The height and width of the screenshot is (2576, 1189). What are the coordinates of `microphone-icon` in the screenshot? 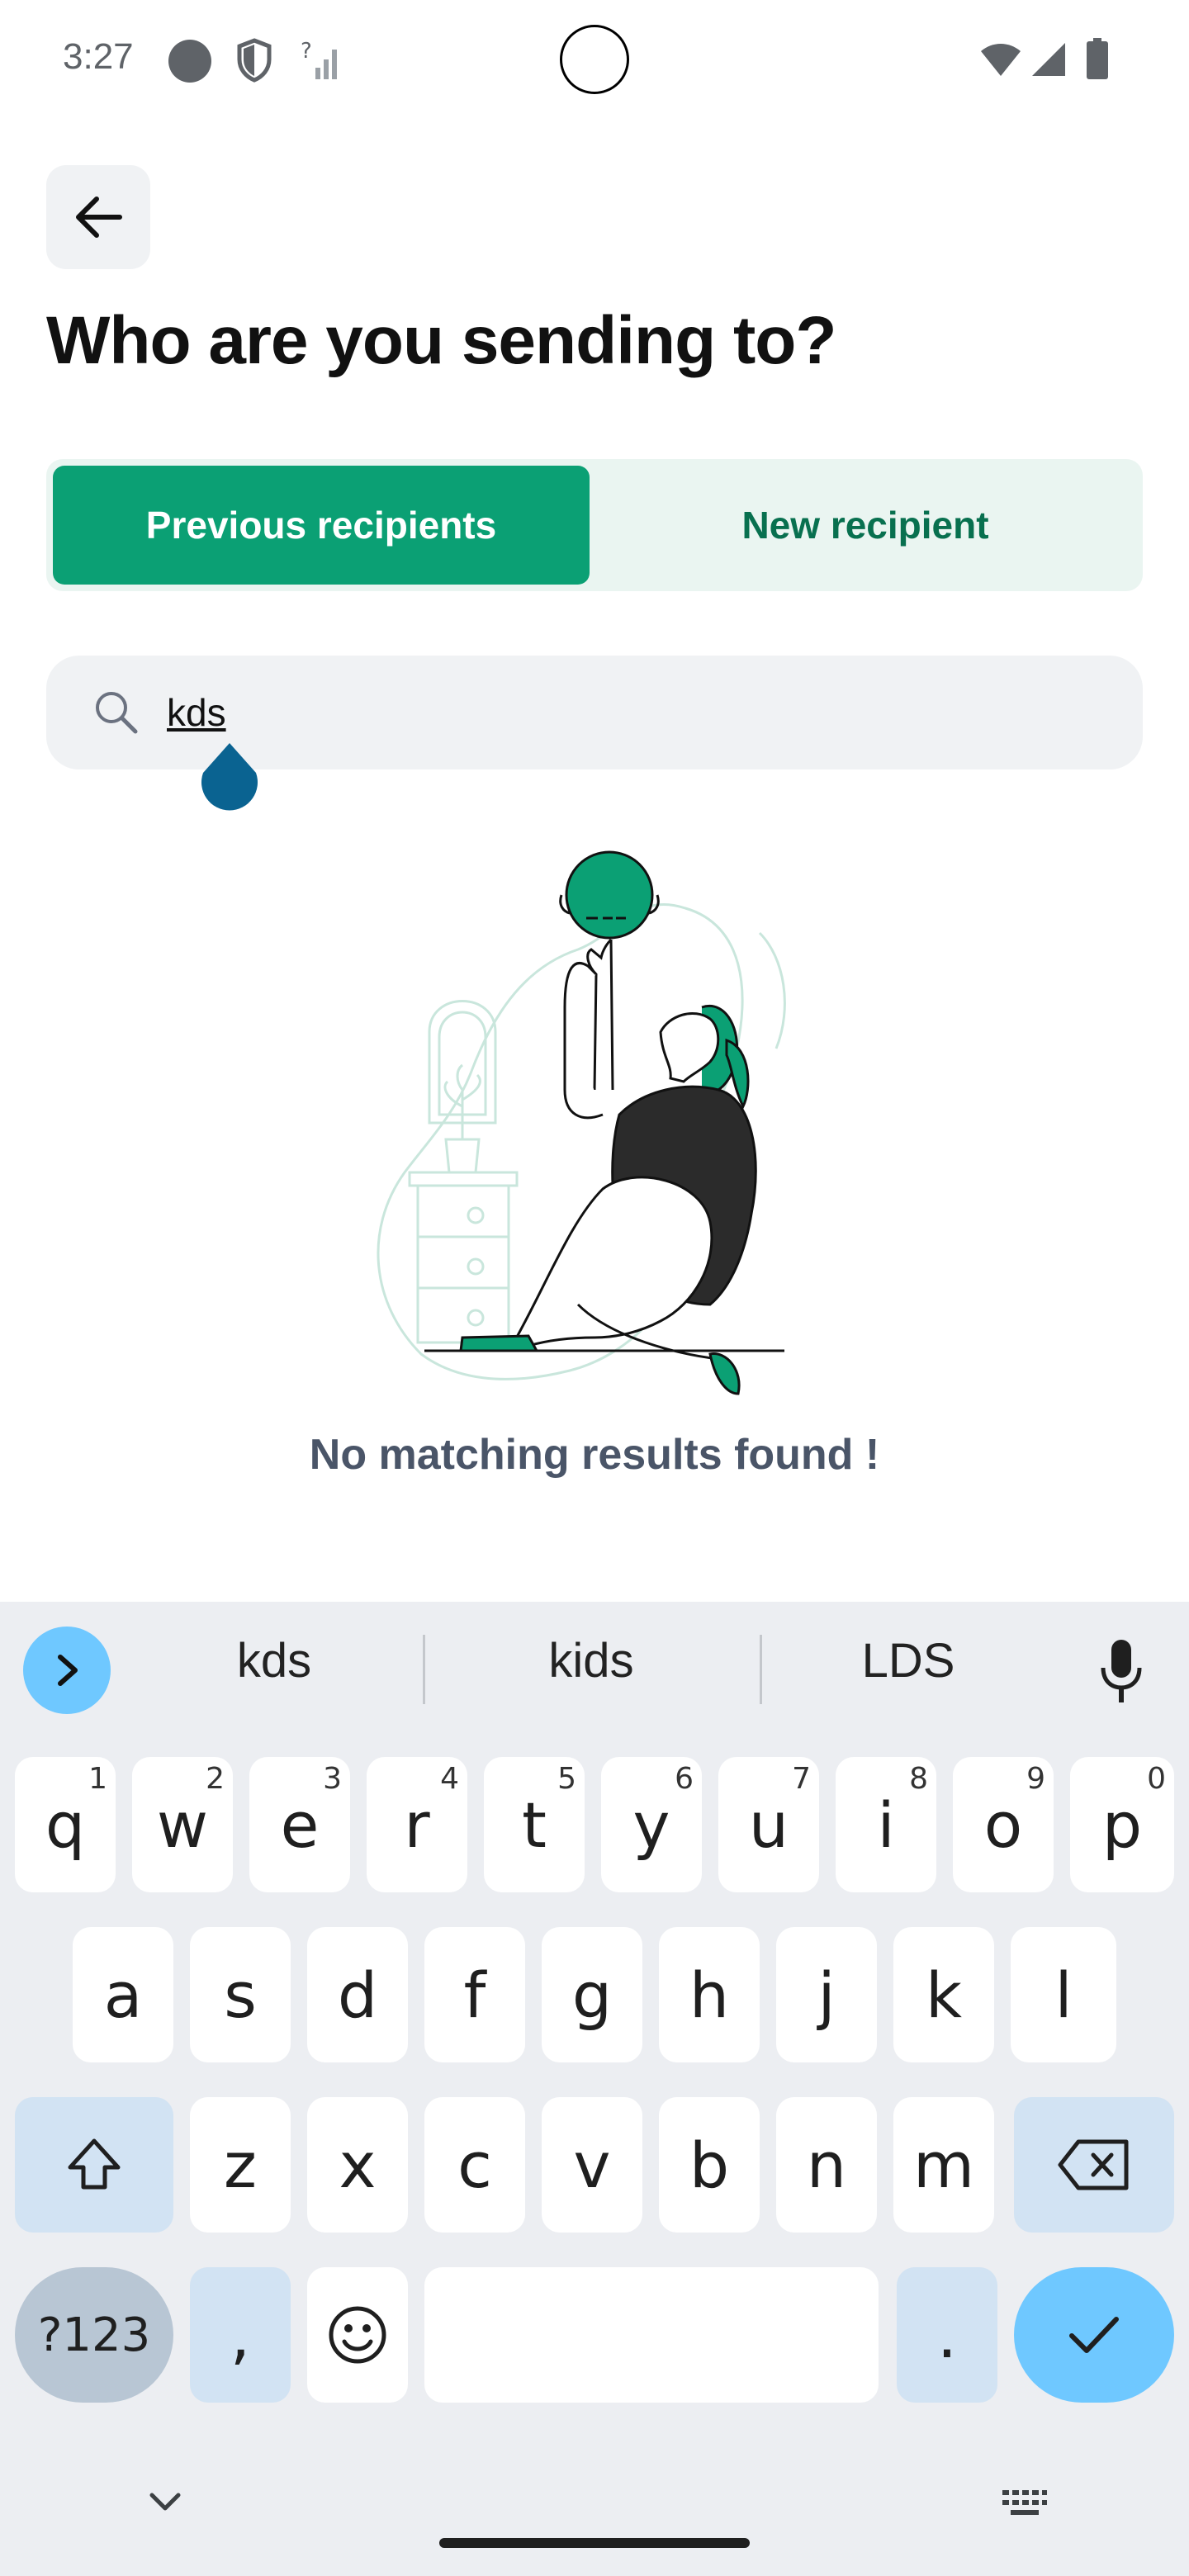 It's located at (1121, 1671).